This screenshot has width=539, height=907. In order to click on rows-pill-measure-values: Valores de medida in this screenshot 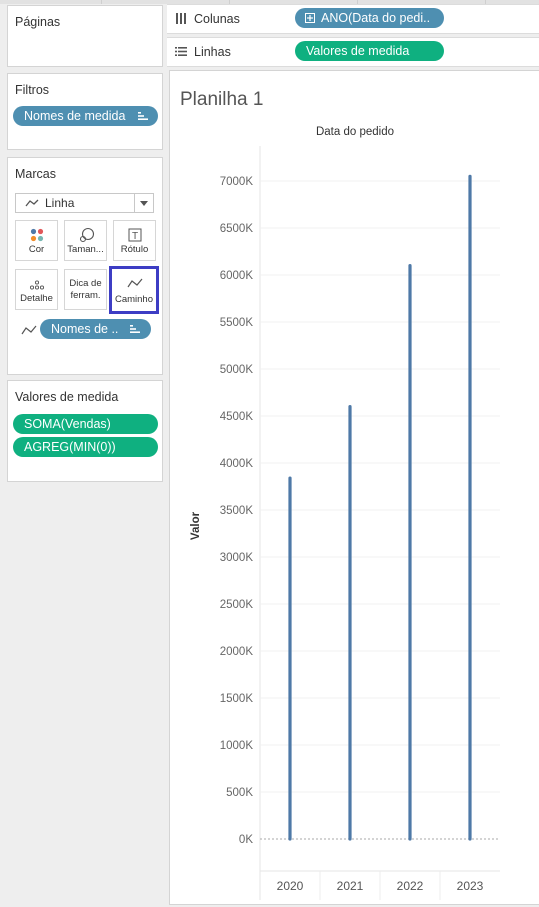, I will do `click(369, 51)`.